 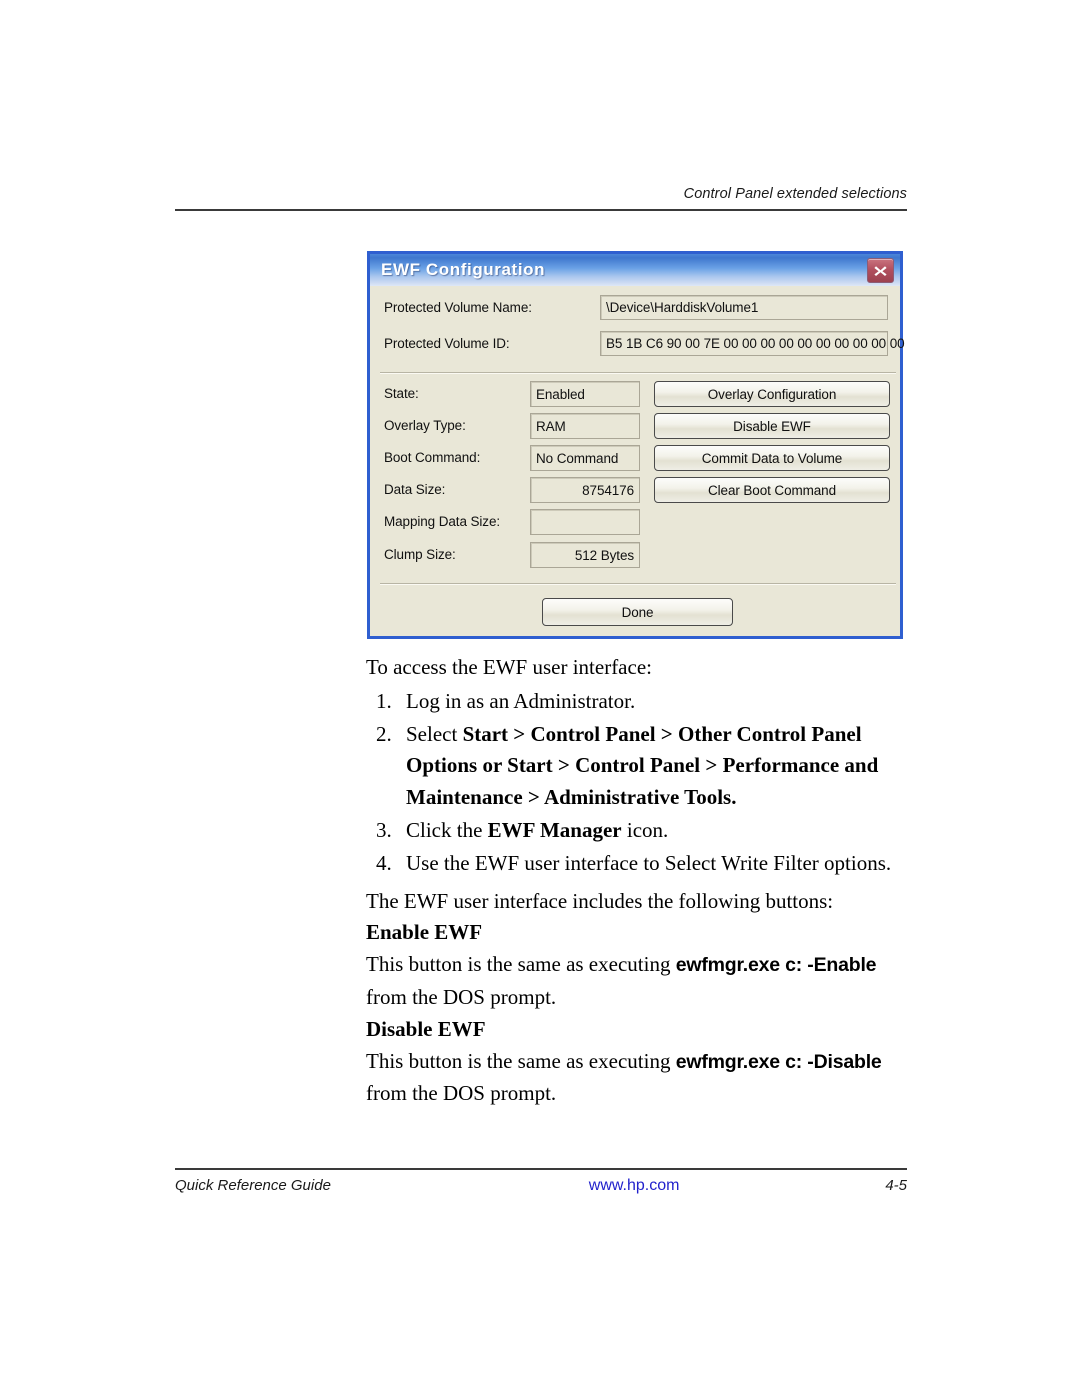 I want to click on disable-ewf-button: Disable EWF, so click(x=772, y=426).